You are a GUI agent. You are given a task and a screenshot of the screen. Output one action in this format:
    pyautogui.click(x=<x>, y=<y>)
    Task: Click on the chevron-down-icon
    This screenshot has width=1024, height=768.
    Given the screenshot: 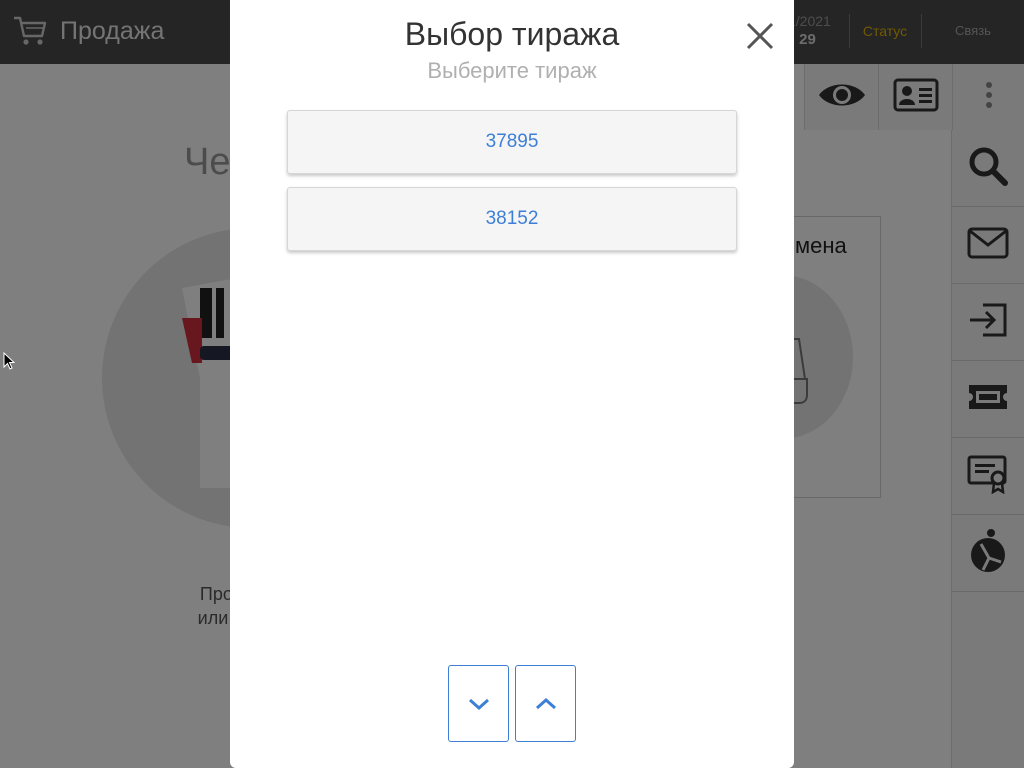 What is the action you would take?
    pyautogui.click(x=478, y=704)
    